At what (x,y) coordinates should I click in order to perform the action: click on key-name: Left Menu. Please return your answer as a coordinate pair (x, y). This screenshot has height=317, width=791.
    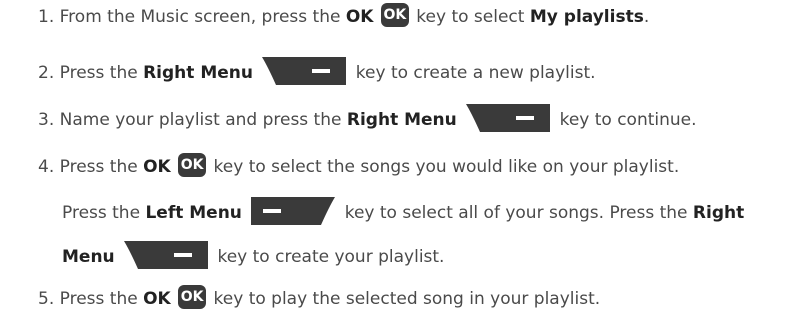
    Looking at the image, I should click on (193, 213).